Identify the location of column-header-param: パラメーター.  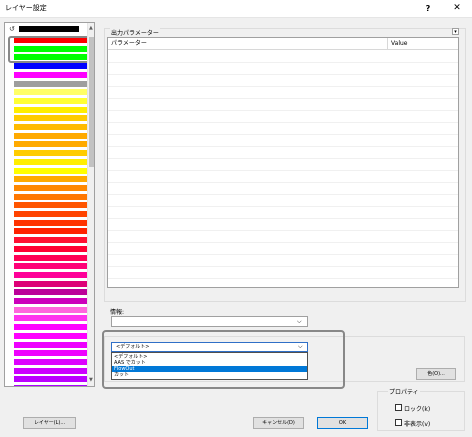
(248, 44).